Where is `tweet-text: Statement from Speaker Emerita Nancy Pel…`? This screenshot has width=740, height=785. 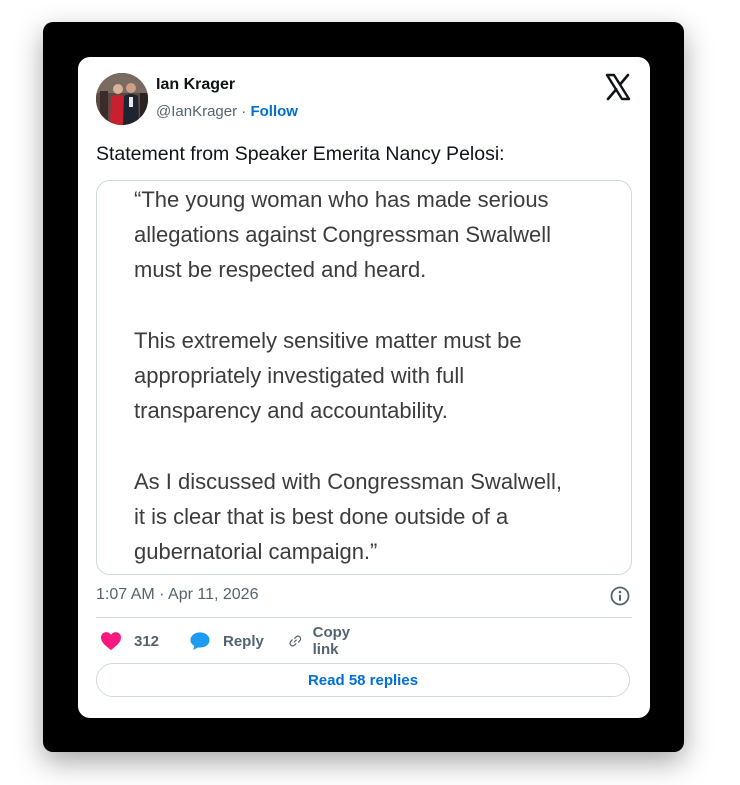 tweet-text: Statement from Speaker Emerita Nancy Pel… is located at coordinates (300, 154).